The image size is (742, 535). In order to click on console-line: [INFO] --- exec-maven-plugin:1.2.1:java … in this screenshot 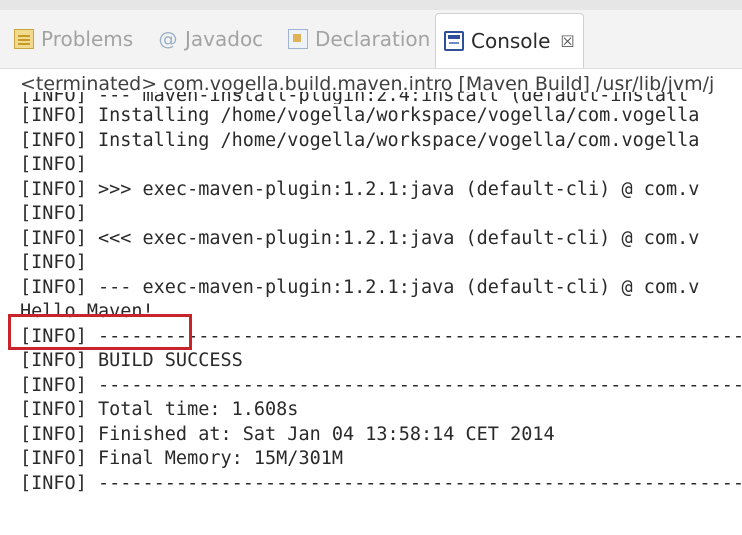, I will do `click(360, 287)`.